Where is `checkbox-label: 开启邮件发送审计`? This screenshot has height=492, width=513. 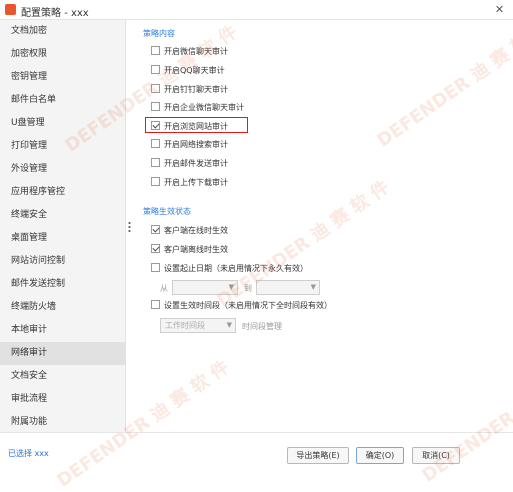 checkbox-label: 开启邮件发送审计 is located at coordinates (196, 163).